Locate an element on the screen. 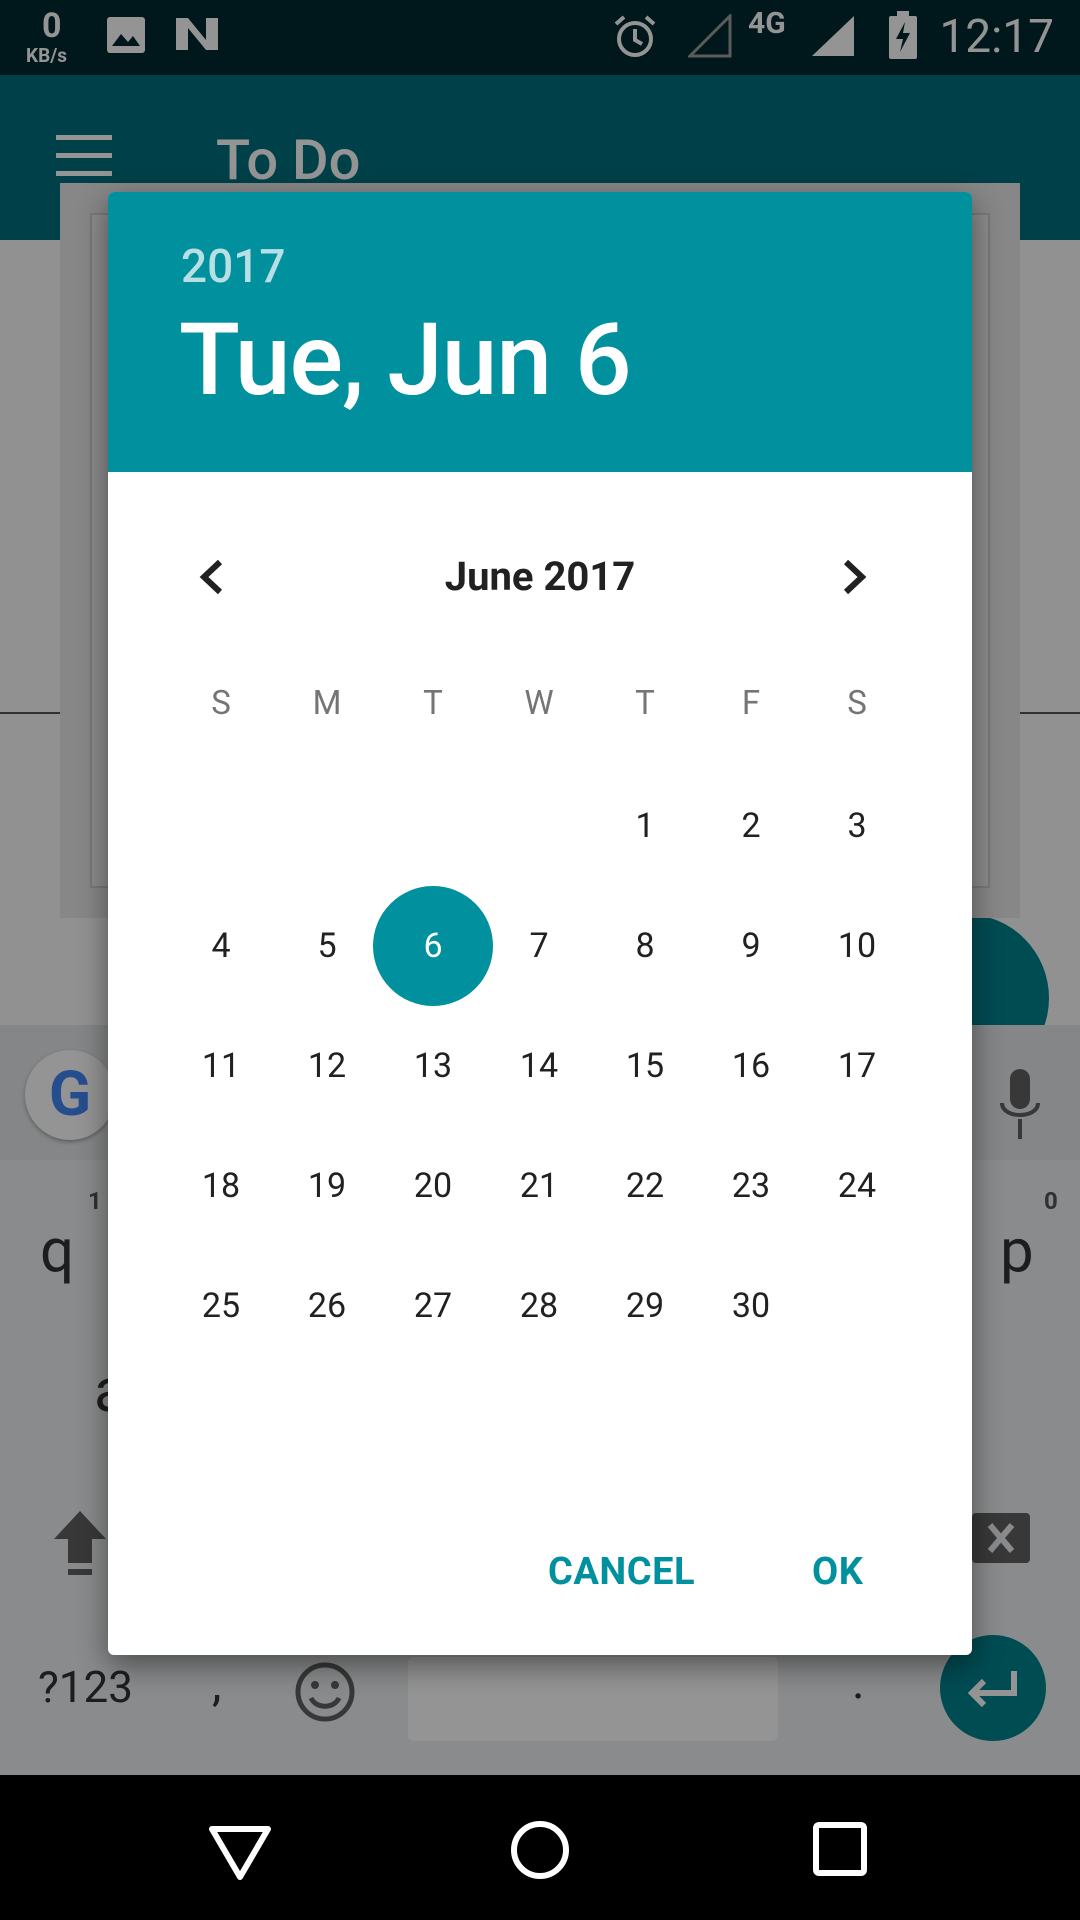 This screenshot has height=1920, width=1080. calendar-day: 20 is located at coordinates (433, 1186).